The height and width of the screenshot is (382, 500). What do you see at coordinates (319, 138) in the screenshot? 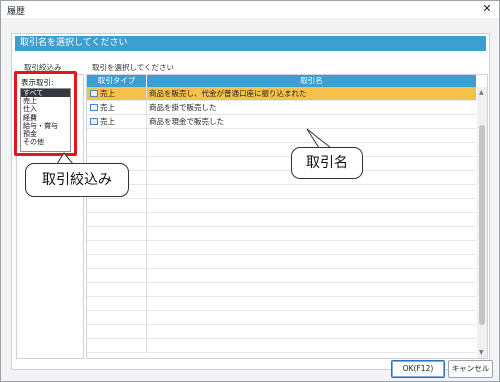
I see `name-callout-tail` at bounding box center [319, 138].